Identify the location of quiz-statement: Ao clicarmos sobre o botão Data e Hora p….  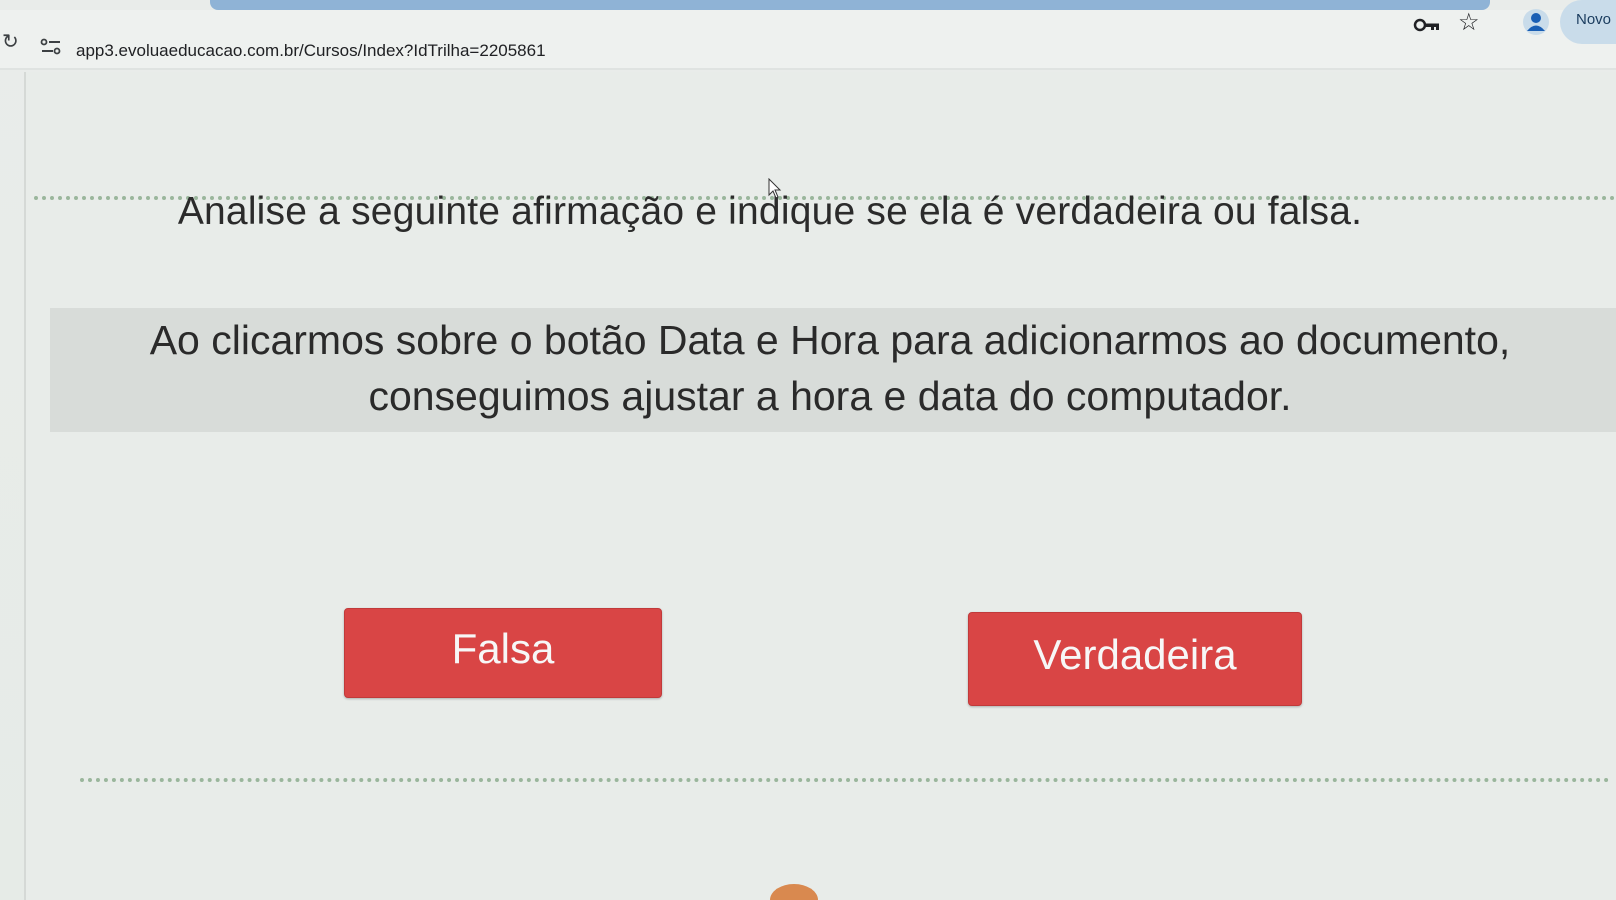
(830, 368).